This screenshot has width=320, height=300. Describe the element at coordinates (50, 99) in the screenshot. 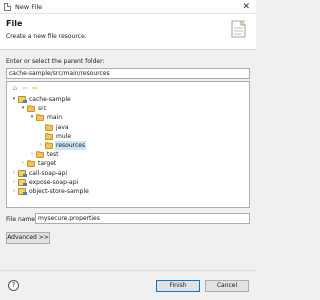

I see `tree-item-label: cache-sample` at that location.